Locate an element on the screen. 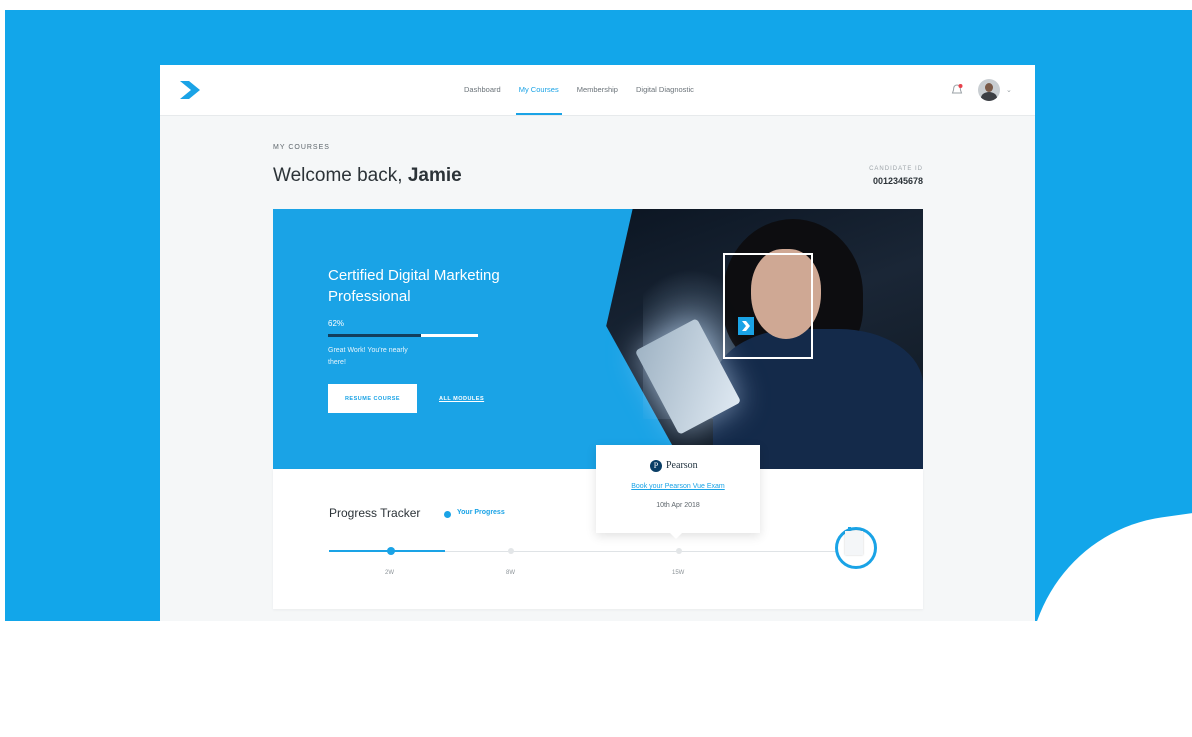  nav-membership: Membership is located at coordinates (597, 90).